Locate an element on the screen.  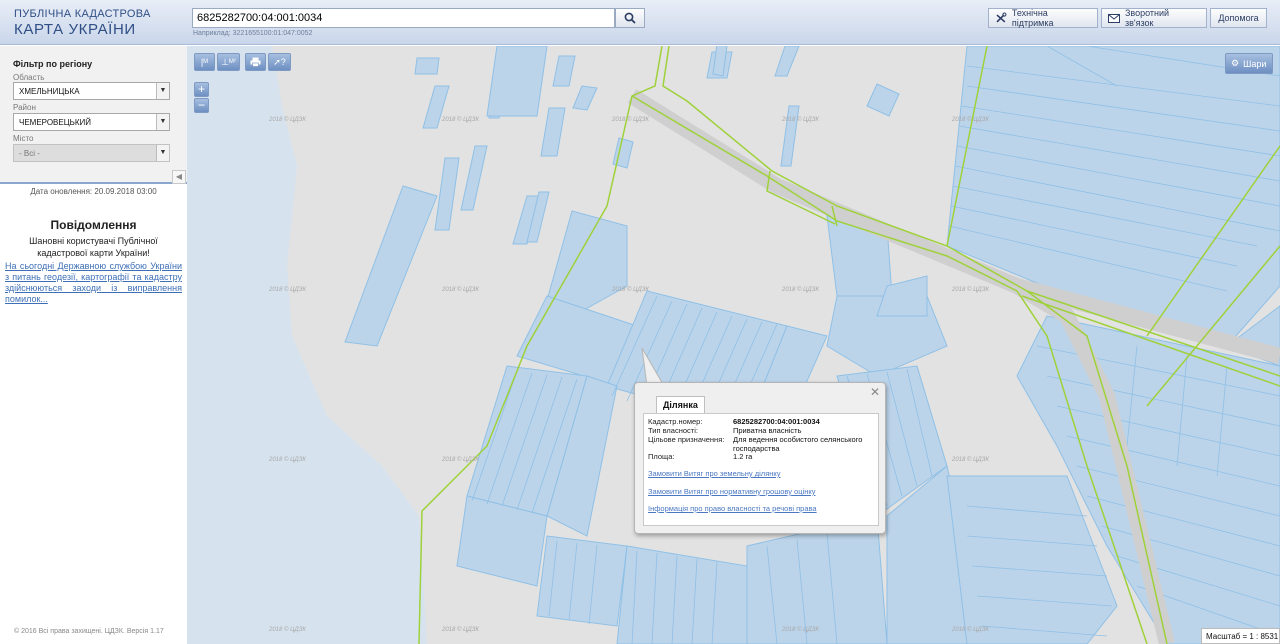
tools-icon is located at coordinates (1001, 17).